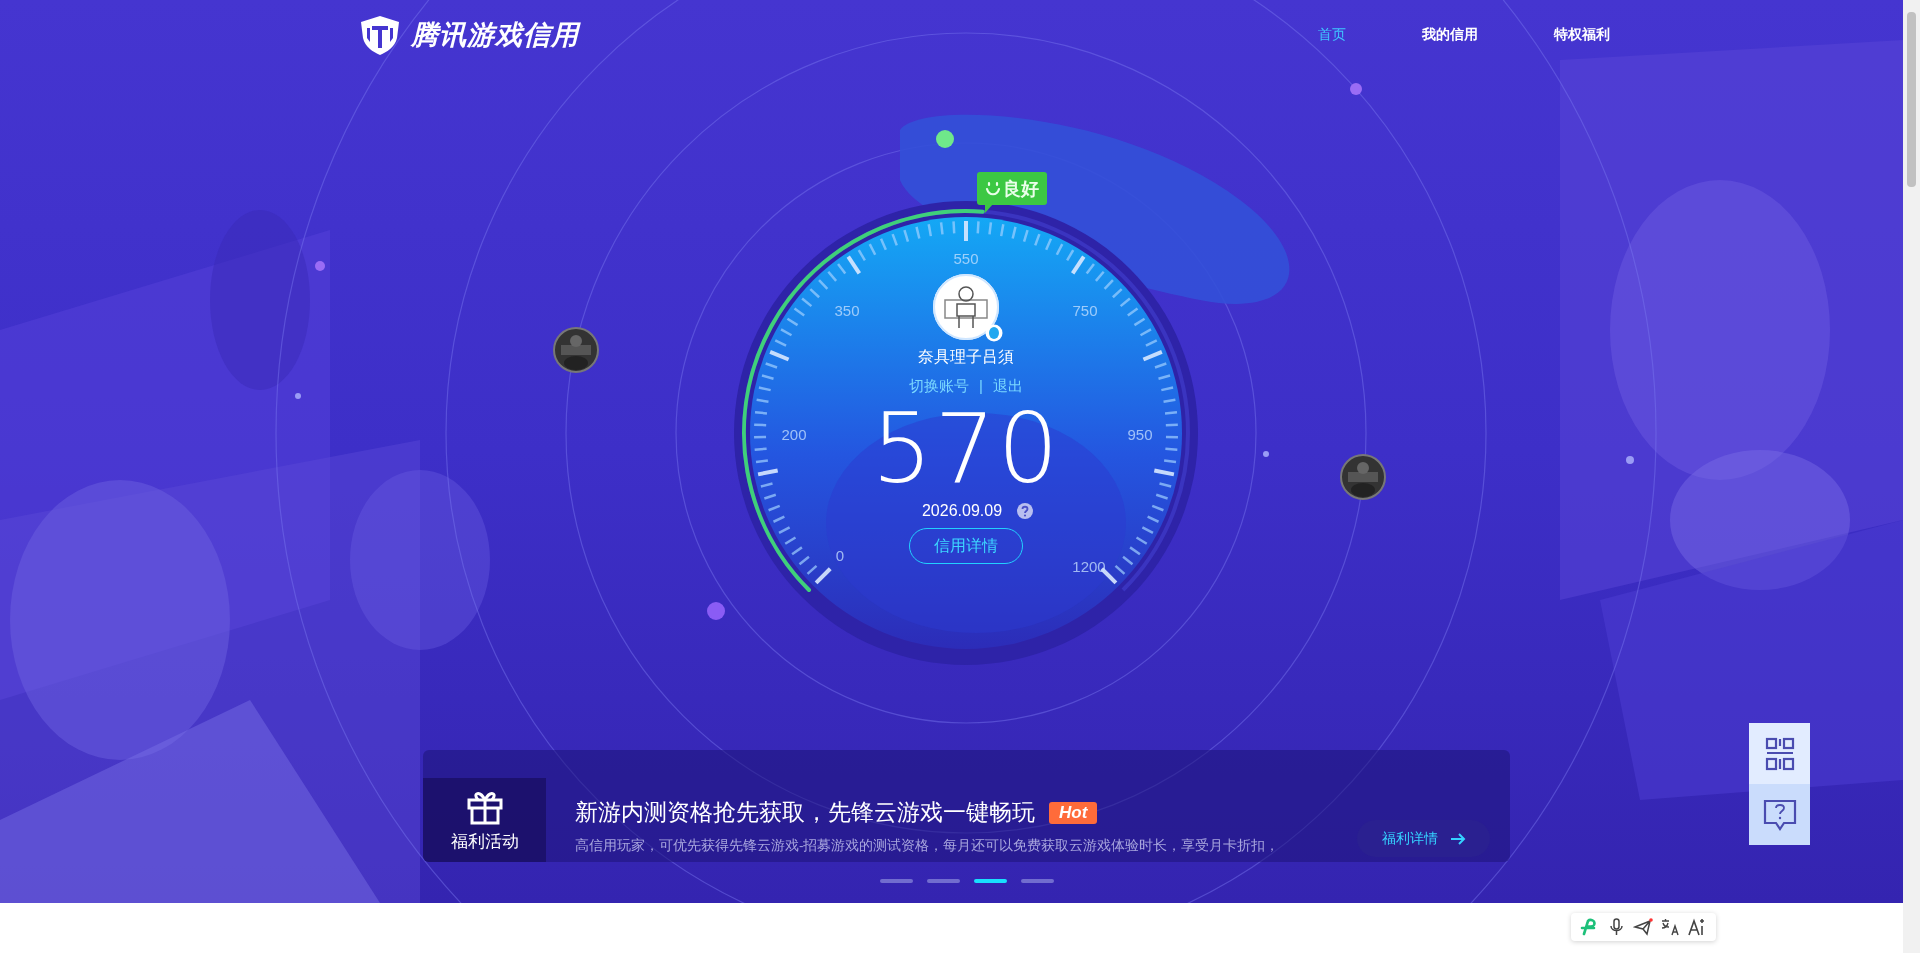 This screenshot has height=953, width=1920. I want to click on translate-icon, so click(1670, 927).